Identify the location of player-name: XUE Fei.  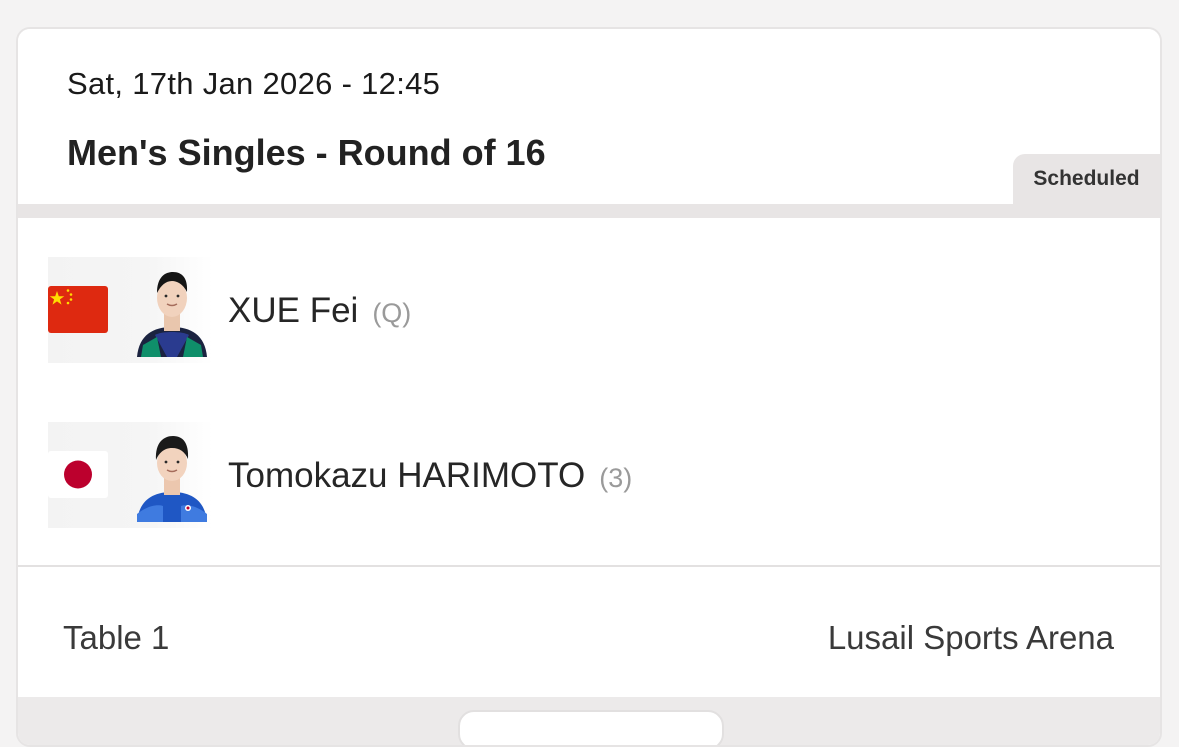
(293, 310).